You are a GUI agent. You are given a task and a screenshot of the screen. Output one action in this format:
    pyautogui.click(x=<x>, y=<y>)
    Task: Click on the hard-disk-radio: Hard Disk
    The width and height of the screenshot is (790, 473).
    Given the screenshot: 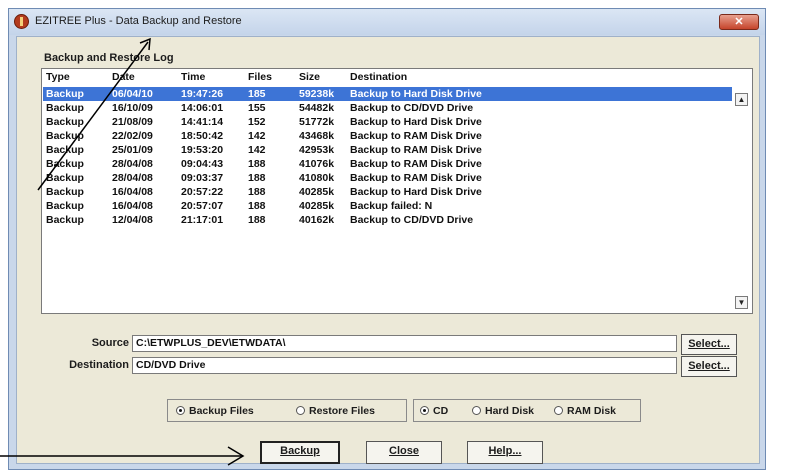 What is the action you would take?
    pyautogui.click(x=503, y=411)
    